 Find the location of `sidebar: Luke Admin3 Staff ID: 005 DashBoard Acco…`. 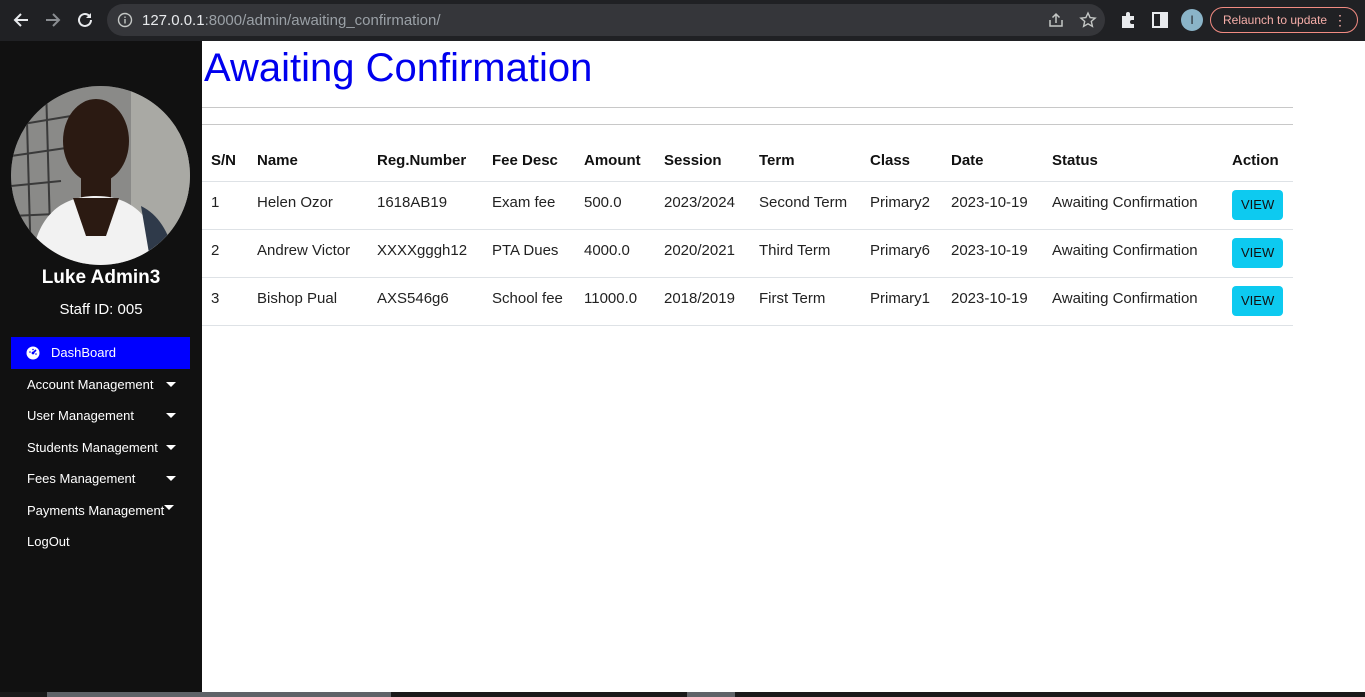

sidebar: Luke Admin3 Staff ID: 005 DashBoard Acco… is located at coordinates (101, 369).